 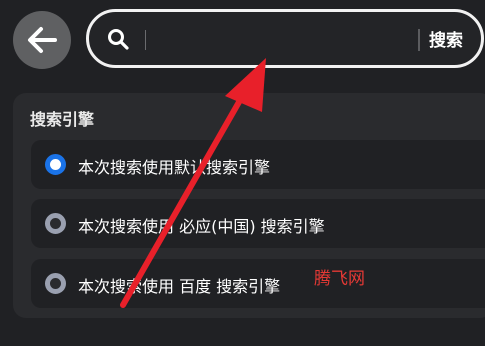 What do you see at coordinates (118, 39) in the screenshot?
I see `search-icon` at bounding box center [118, 39].